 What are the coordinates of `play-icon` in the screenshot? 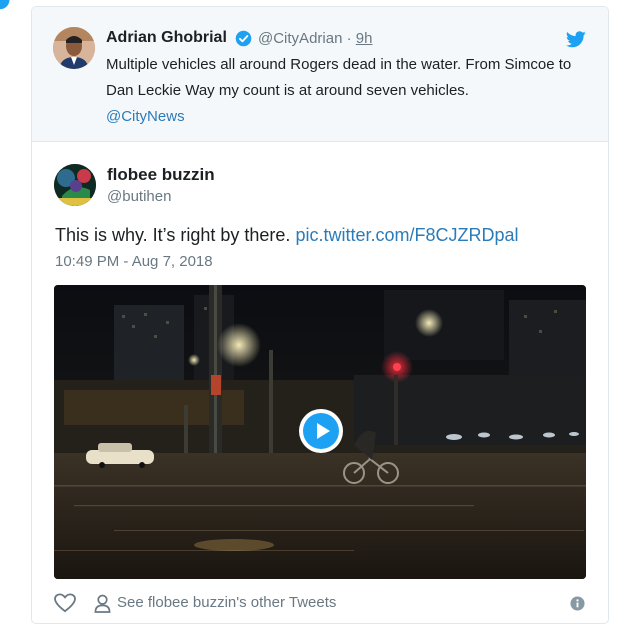 It's located at (321, 431).